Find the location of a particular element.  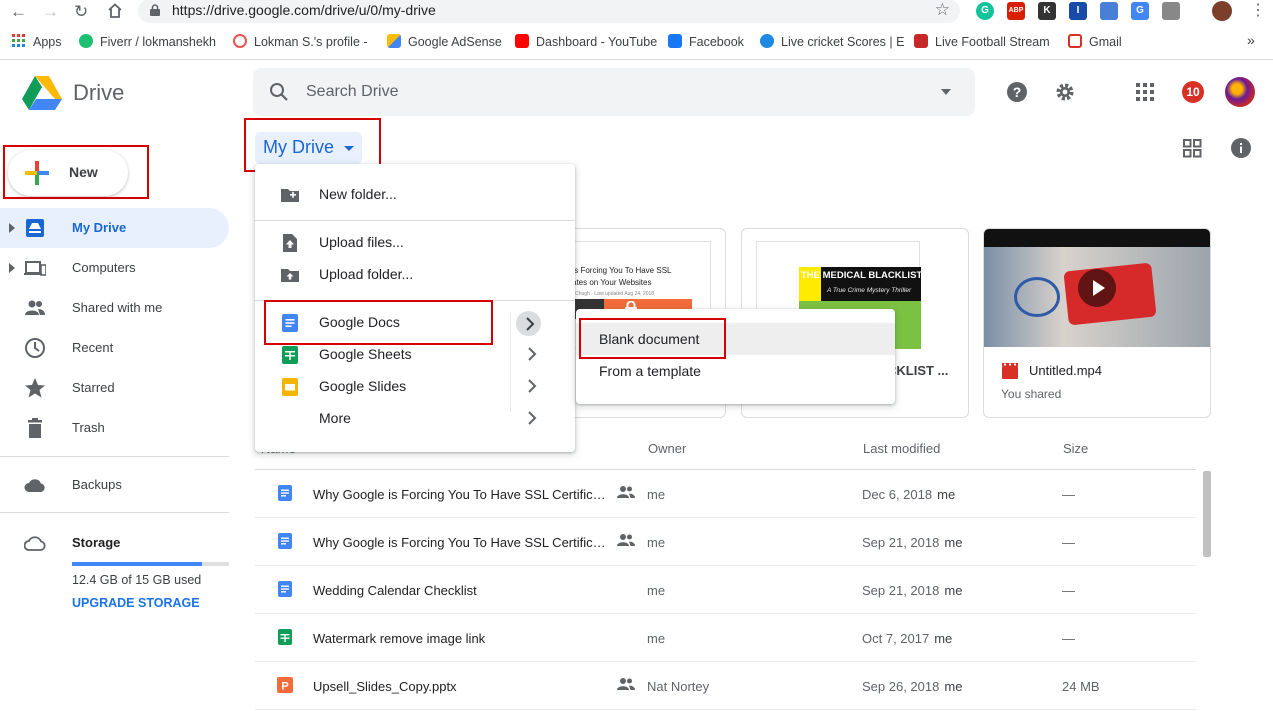

modified-date: Sep 21, 2018 is located at coordinates (901, 590).